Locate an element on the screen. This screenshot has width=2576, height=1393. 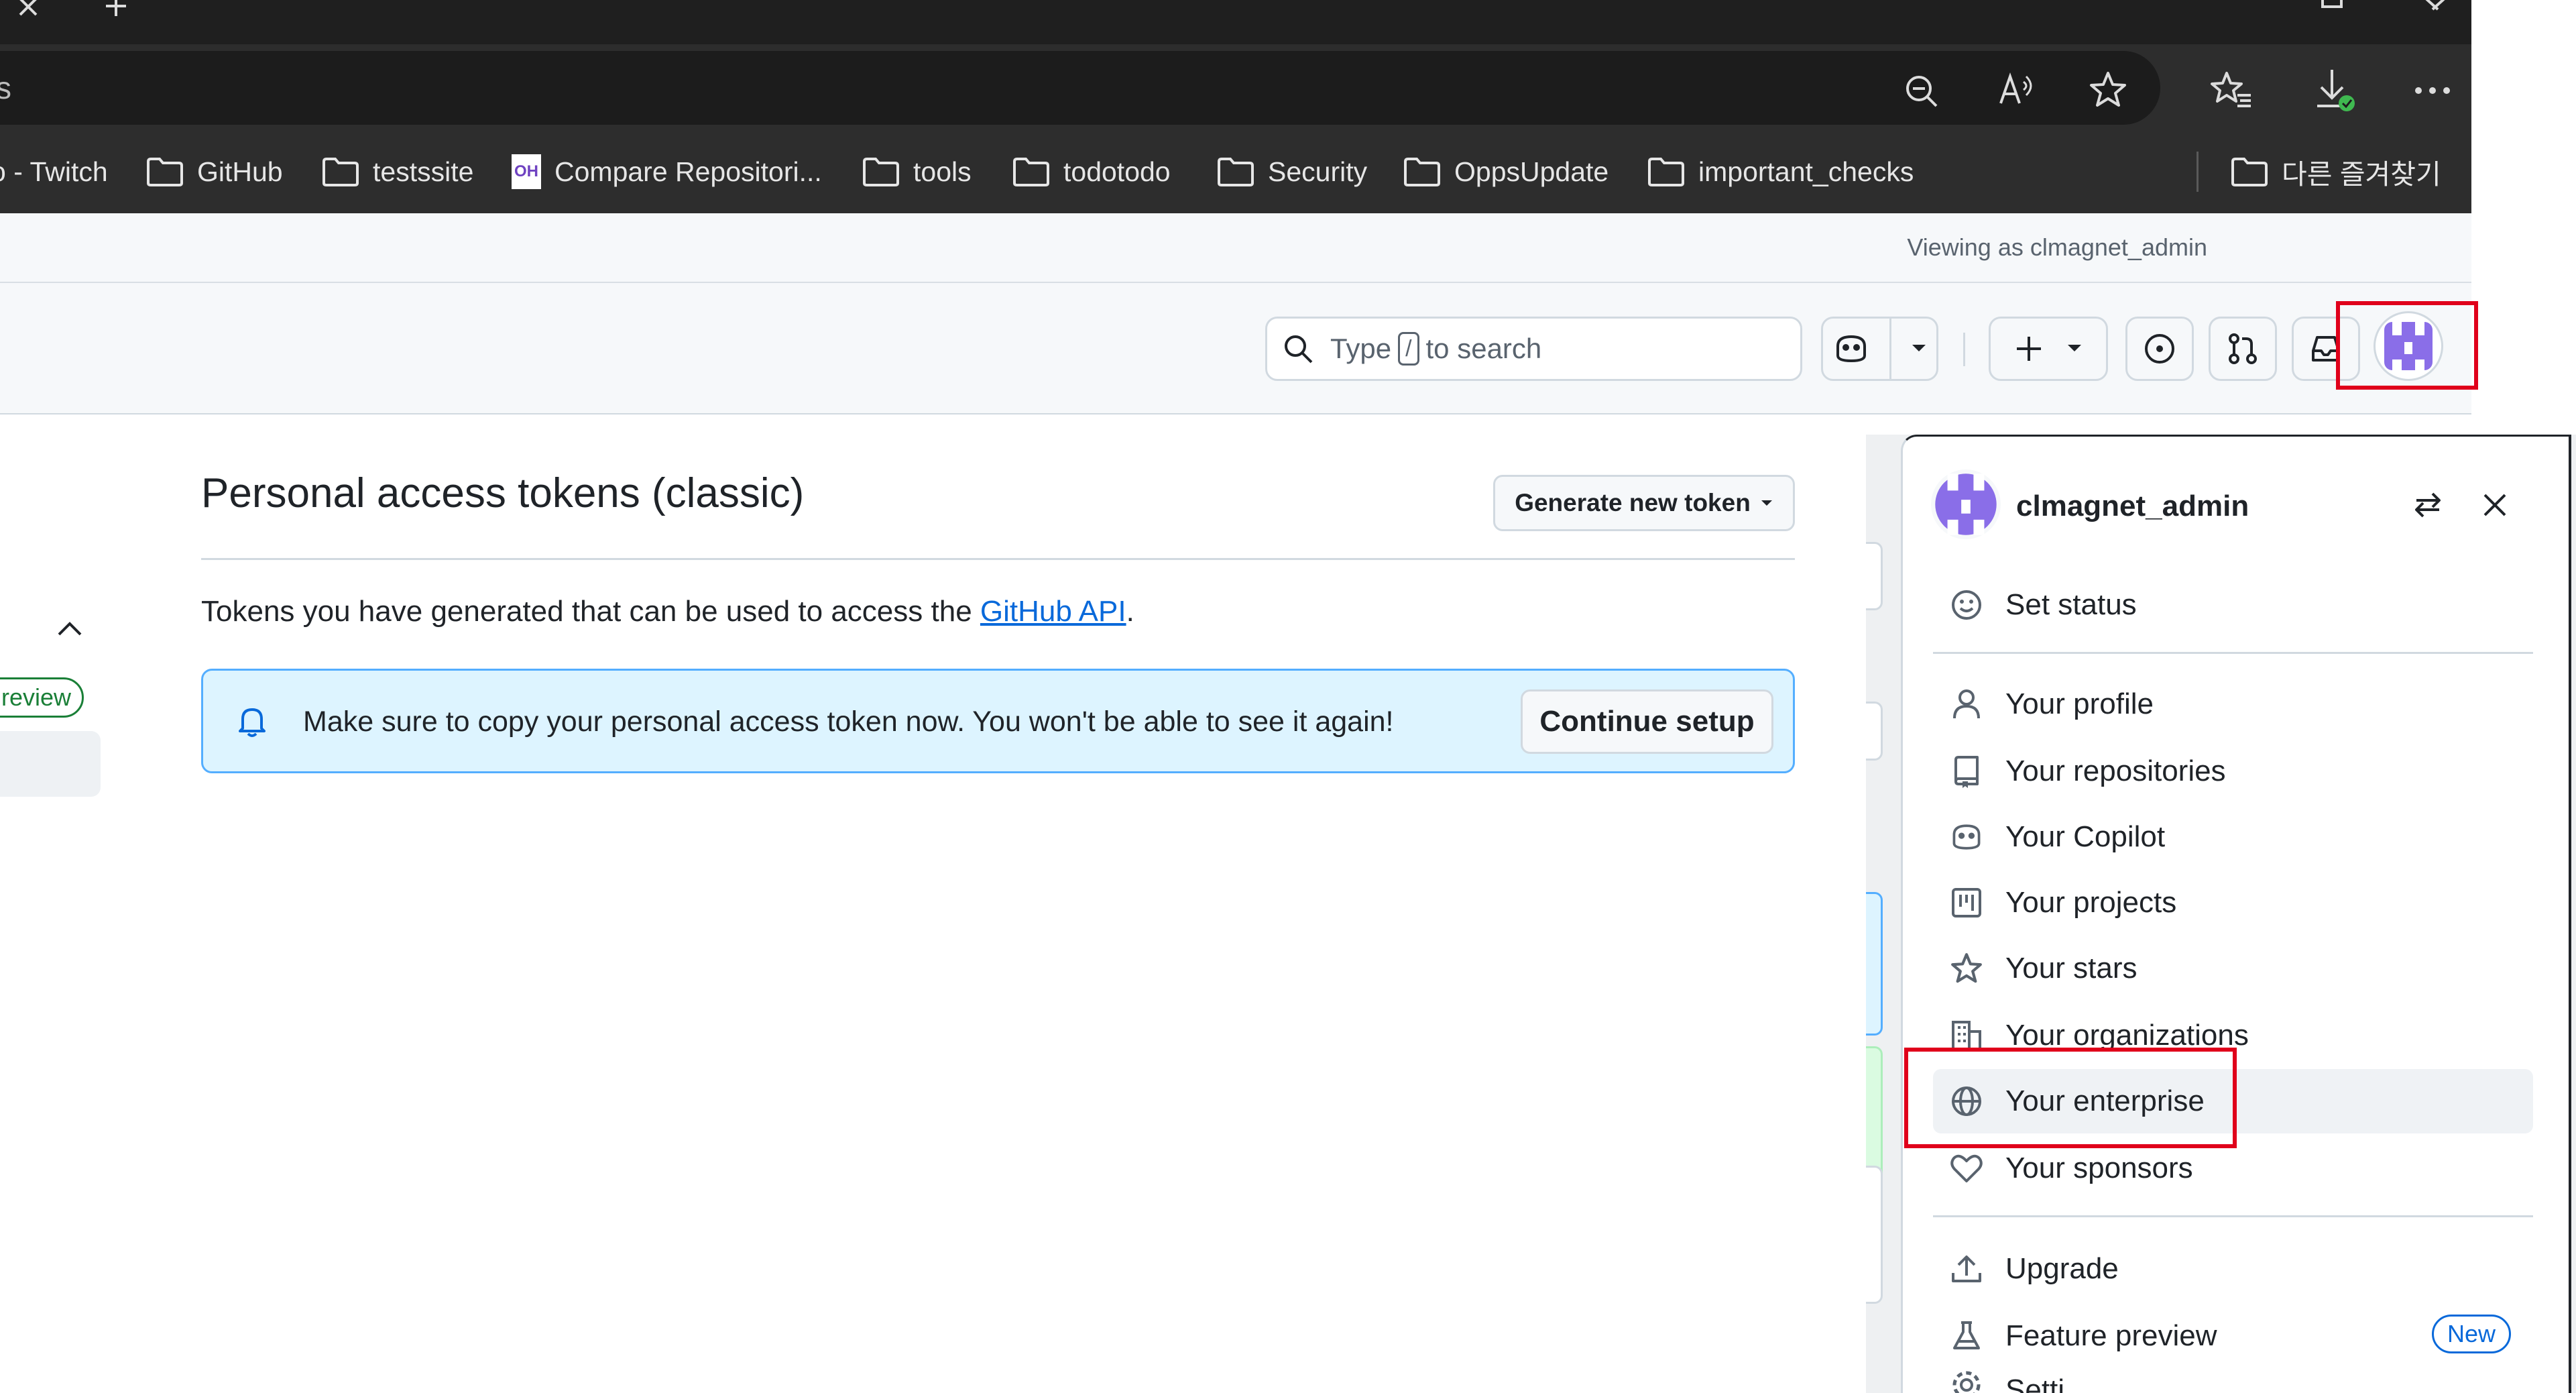
read-aloud-icon is located at coordinates (2017, 90).